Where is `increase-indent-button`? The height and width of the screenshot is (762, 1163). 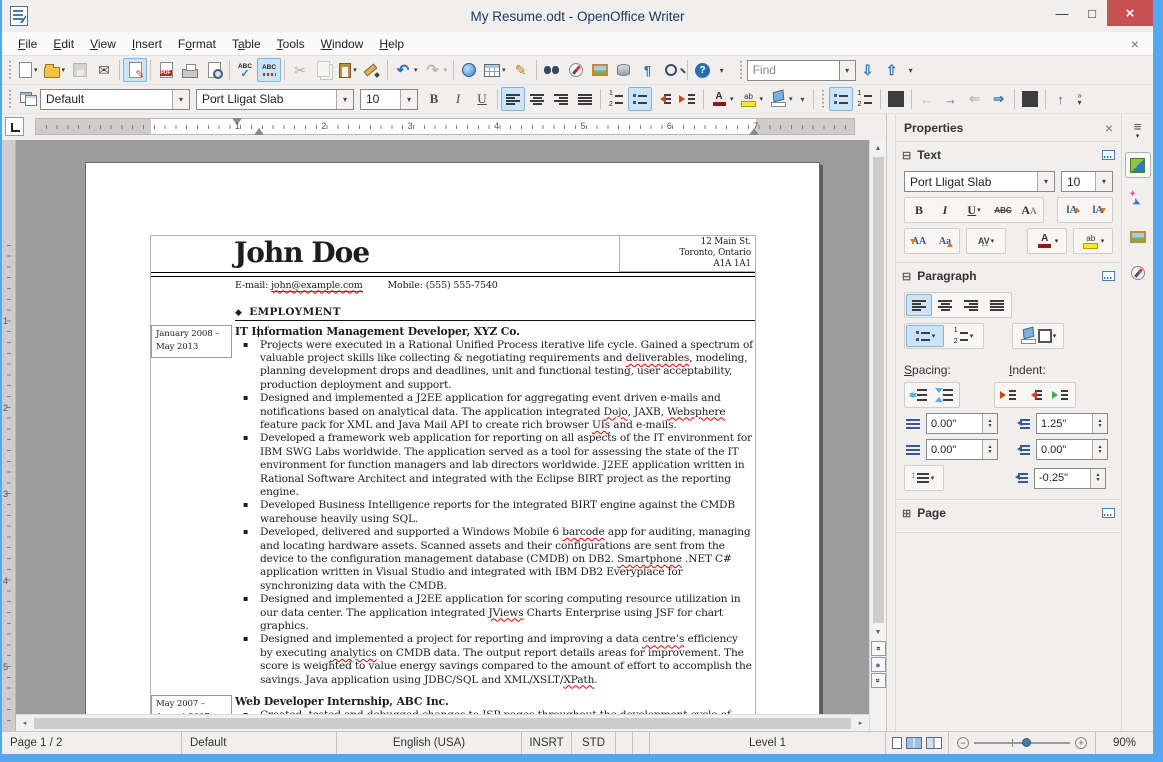
increase-indent-button is located at coordinates (688, 99).